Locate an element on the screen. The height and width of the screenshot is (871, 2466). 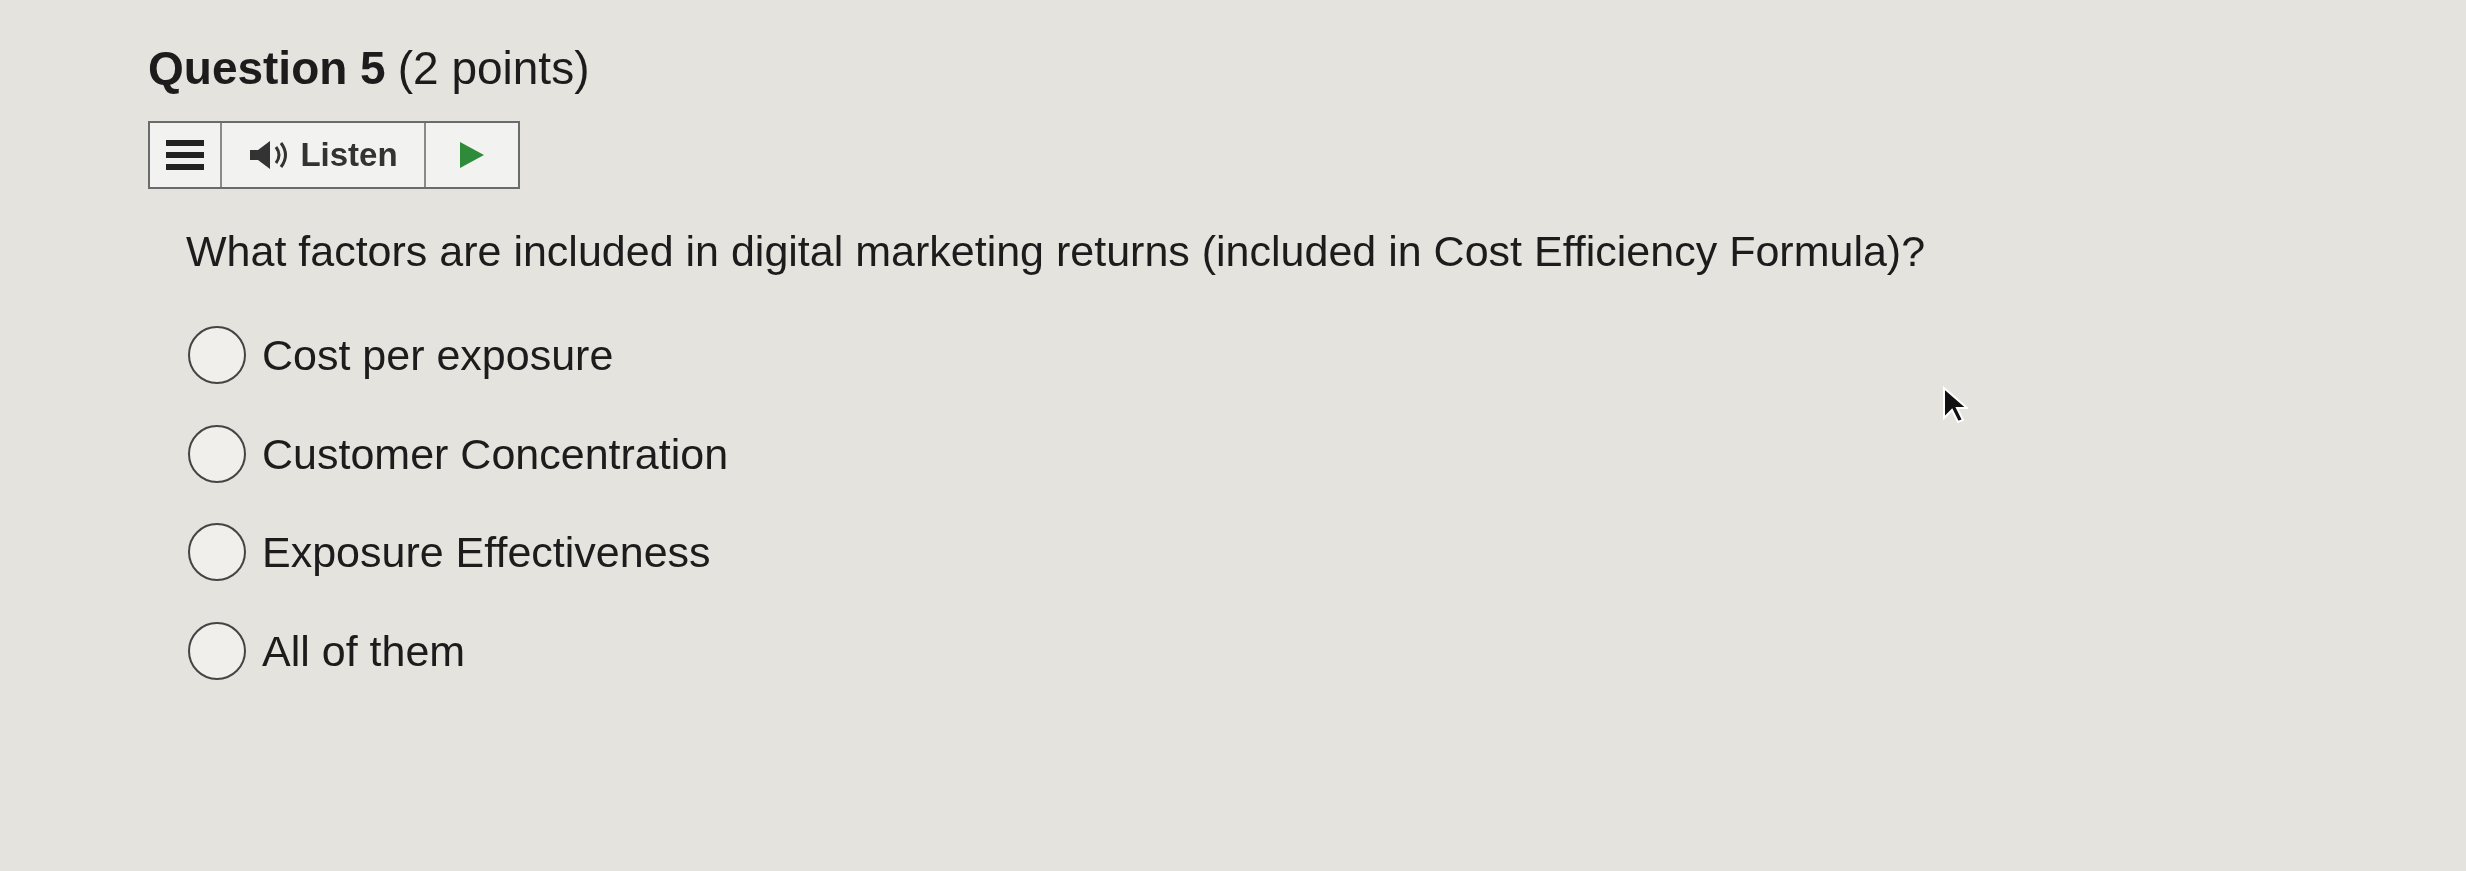
play-icon is located at coordinates (472, 155).